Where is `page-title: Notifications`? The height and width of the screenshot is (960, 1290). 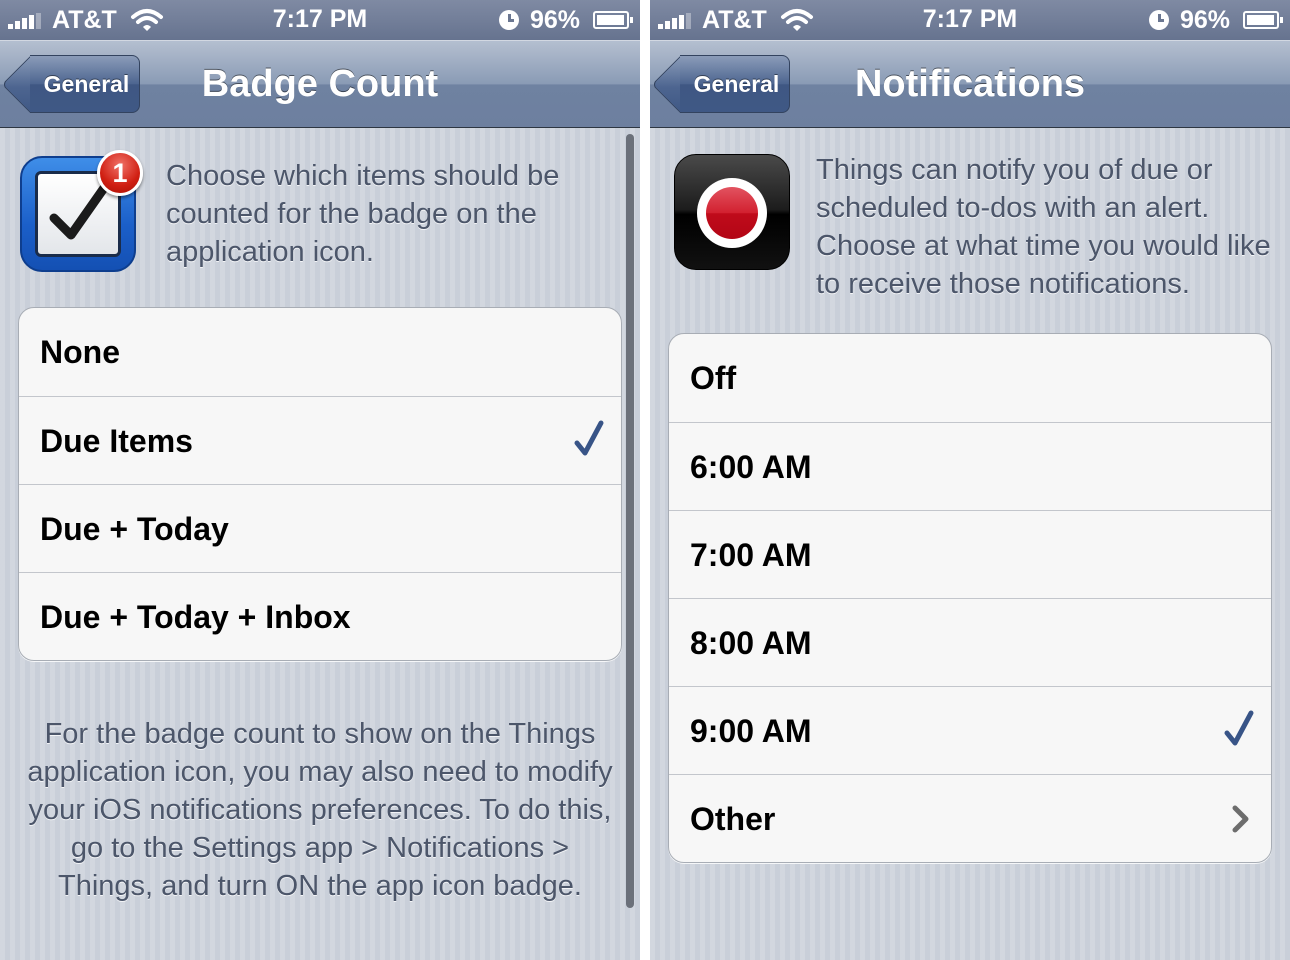
page-title: Notifications is located at coordinates (970, 84).